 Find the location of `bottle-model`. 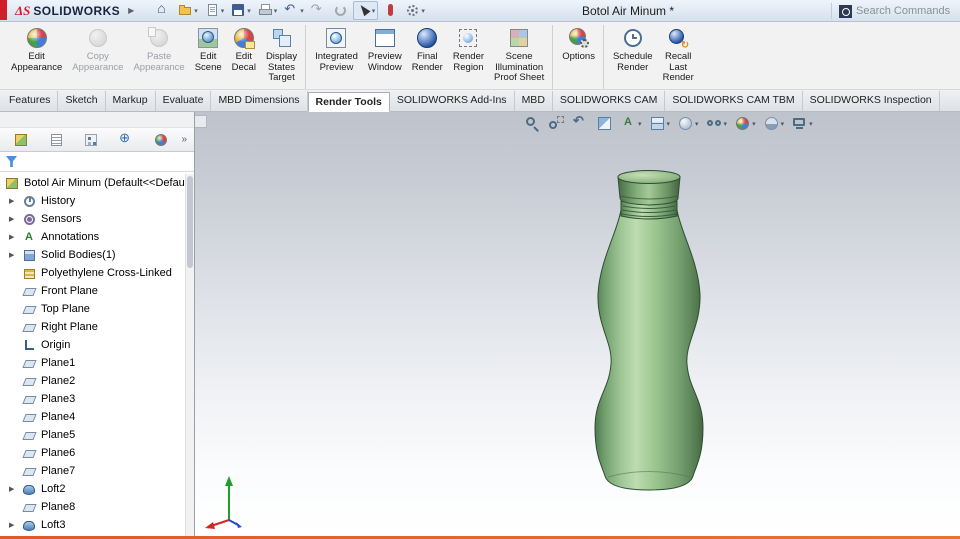

bottle-model is located at coordinates (649, 331).